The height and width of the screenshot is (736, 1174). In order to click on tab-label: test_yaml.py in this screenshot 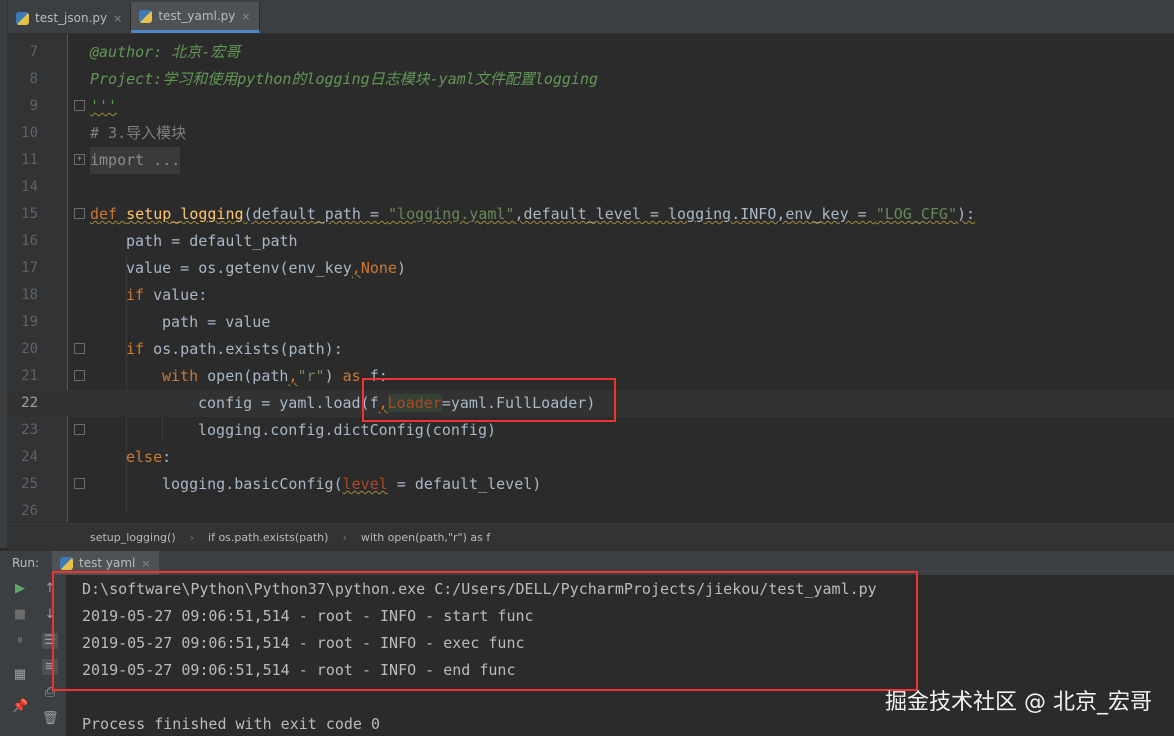, I will do `click(197, 16)`.